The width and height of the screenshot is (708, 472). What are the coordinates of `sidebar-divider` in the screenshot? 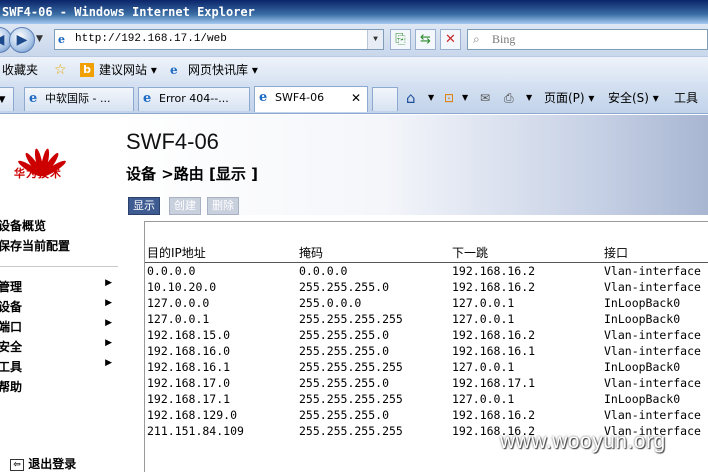 It's located at (59, 266).